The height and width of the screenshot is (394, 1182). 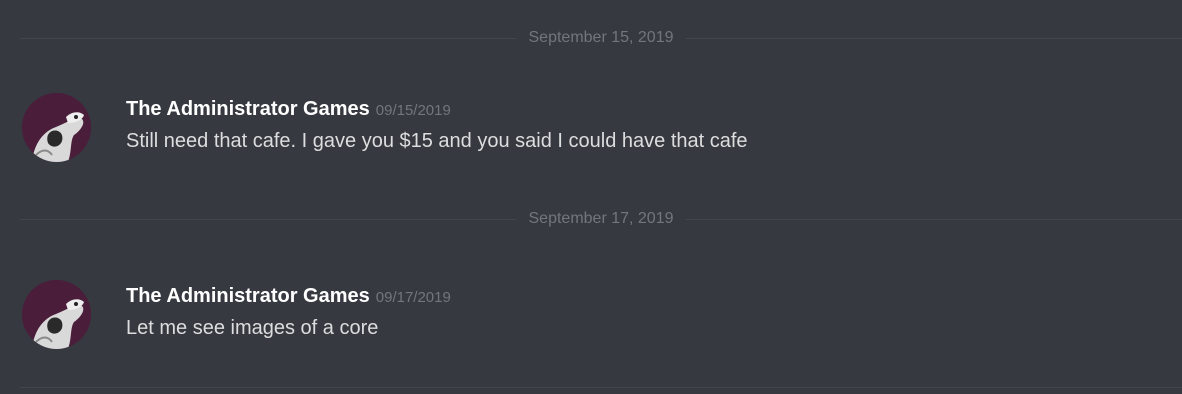 I want to click on message-content: Let me see images of a core, so click(x=252, y=328).